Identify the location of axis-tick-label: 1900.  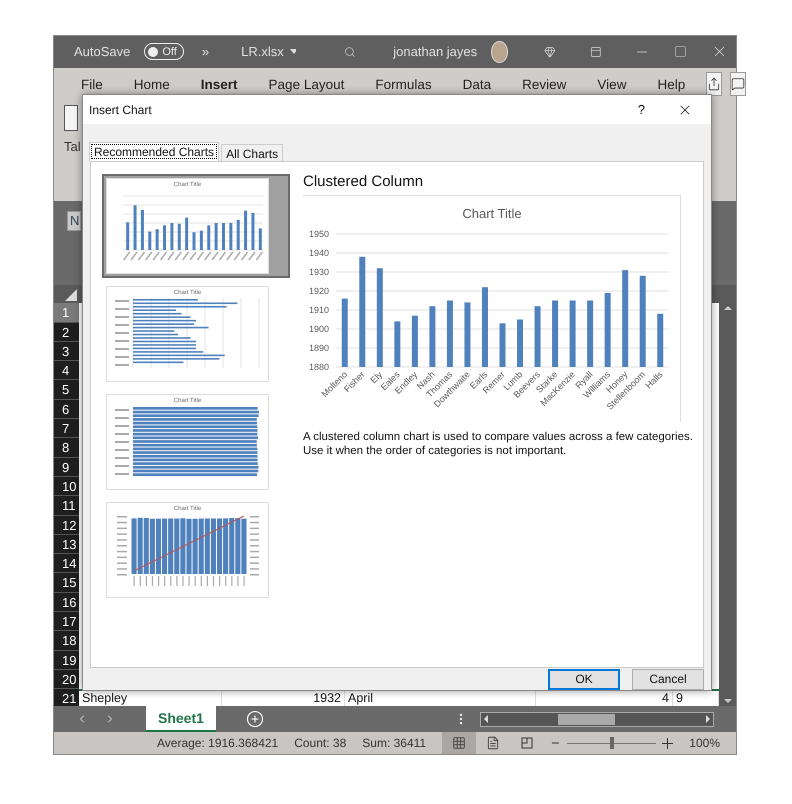
(318, 329).